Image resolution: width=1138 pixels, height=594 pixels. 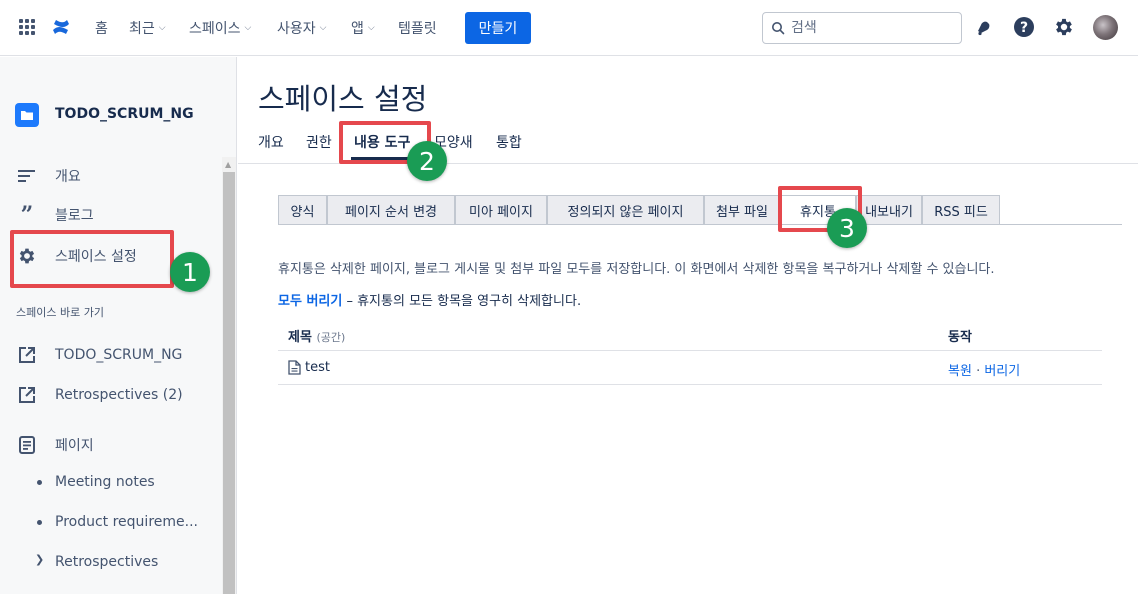 I want to click on chevron-right-icon: ❯, so click(x=39, y=559).